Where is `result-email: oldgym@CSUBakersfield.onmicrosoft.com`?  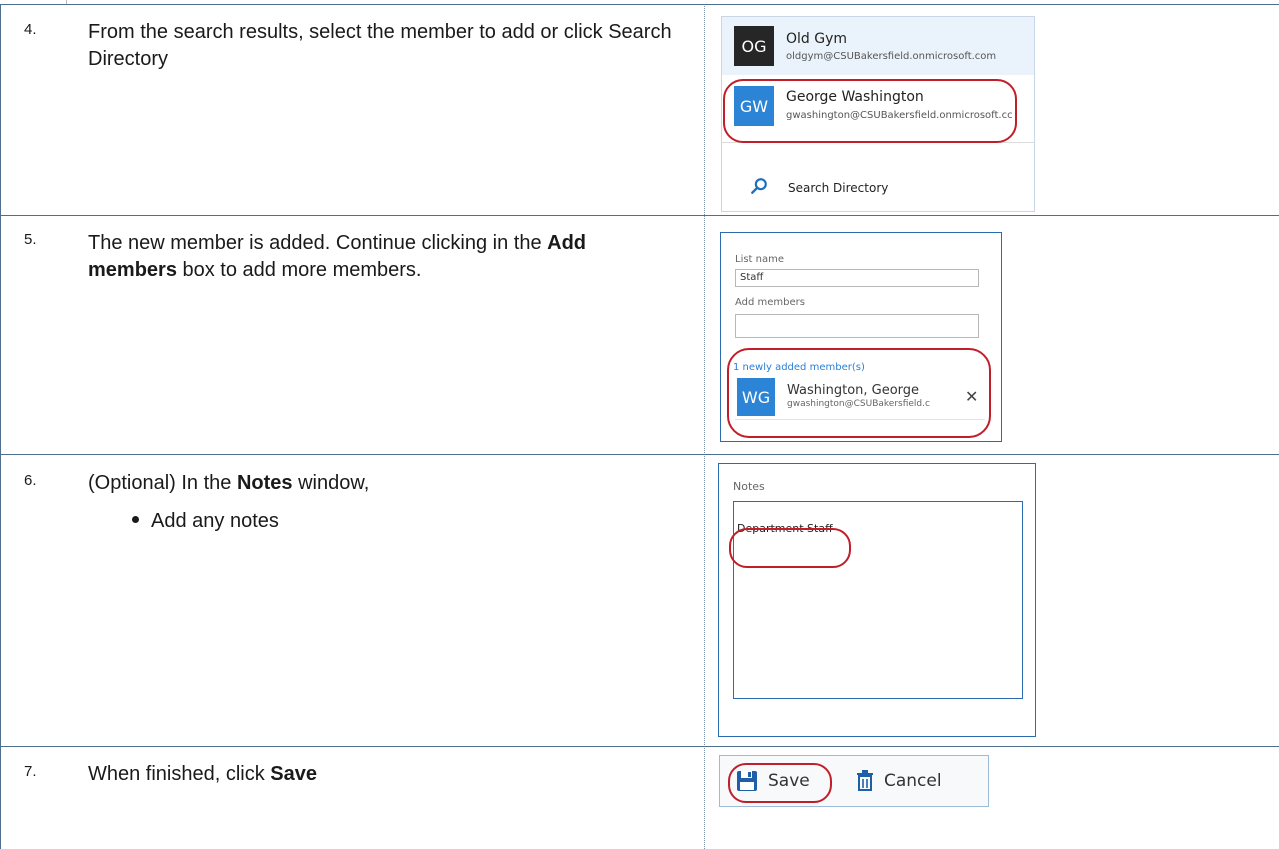 result-email: oldgym@CSUBakersfield.onmicrosoft.com is located at coordinates (891, 56).